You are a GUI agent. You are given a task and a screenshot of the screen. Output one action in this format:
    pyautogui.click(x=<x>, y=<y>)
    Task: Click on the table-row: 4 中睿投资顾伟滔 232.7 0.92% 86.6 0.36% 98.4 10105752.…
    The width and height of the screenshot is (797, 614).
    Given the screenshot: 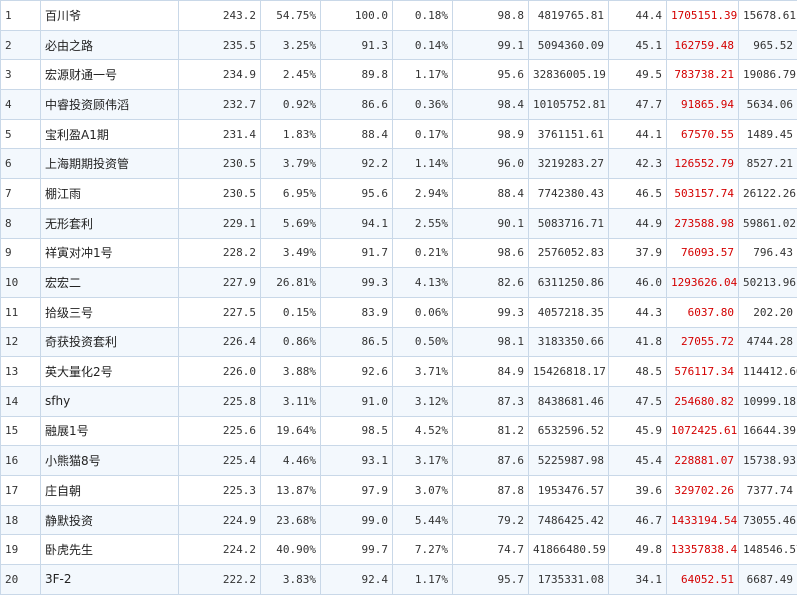 What is the action you would take?
    pyautogui.click(x=398, y=104)
    